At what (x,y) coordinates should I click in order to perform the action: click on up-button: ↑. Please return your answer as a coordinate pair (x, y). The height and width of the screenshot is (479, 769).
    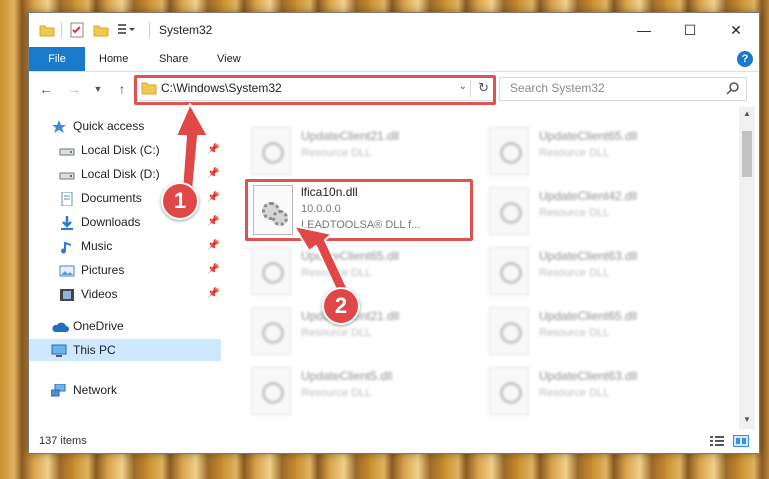
    Looking at the image, I should click on (122, 89).